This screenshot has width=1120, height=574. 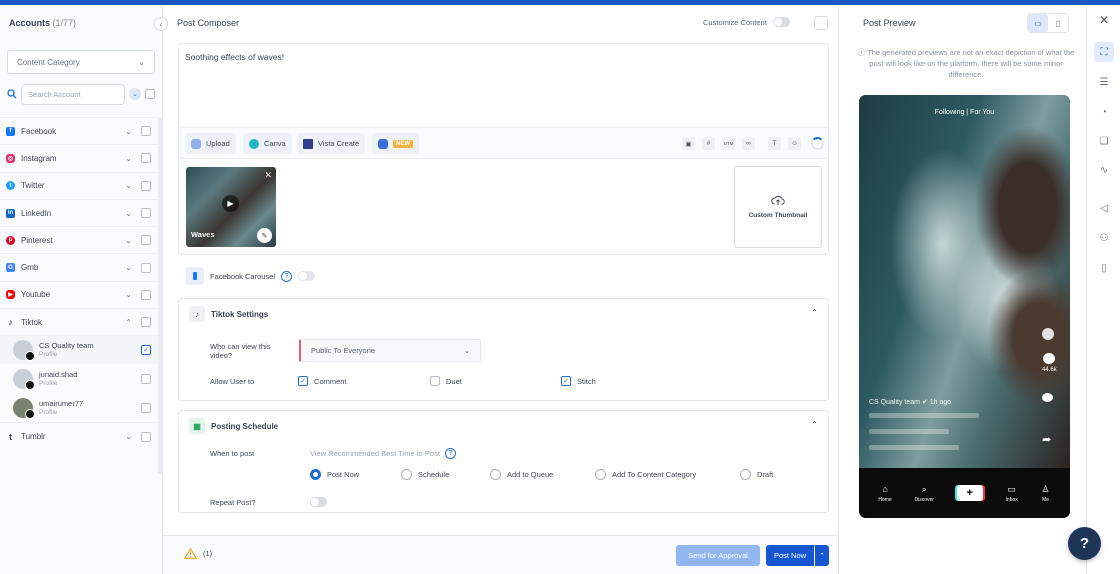 What do you see at coordinates (821, 23) in the screenshot?
I see `copy-icon` at bounding box center [821, 23].